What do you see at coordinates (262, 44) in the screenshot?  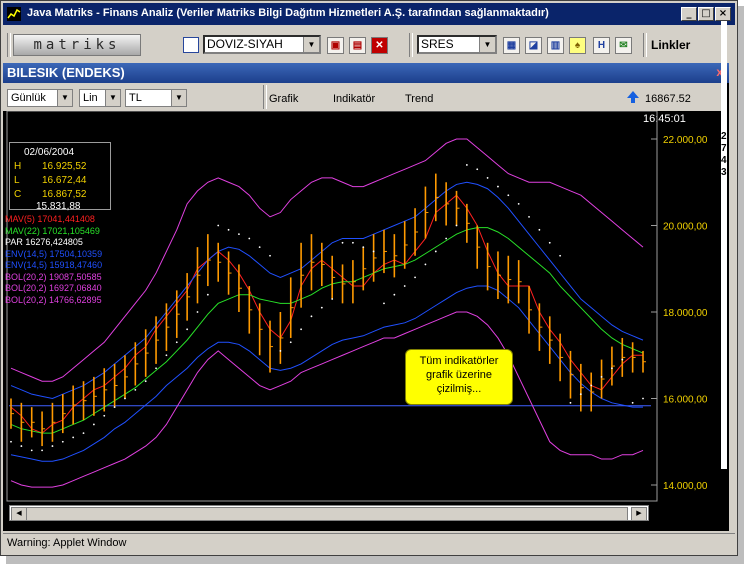 I see `theme-select: DOVIZ-SIYAH ▼` at bounding box center [262, 44].